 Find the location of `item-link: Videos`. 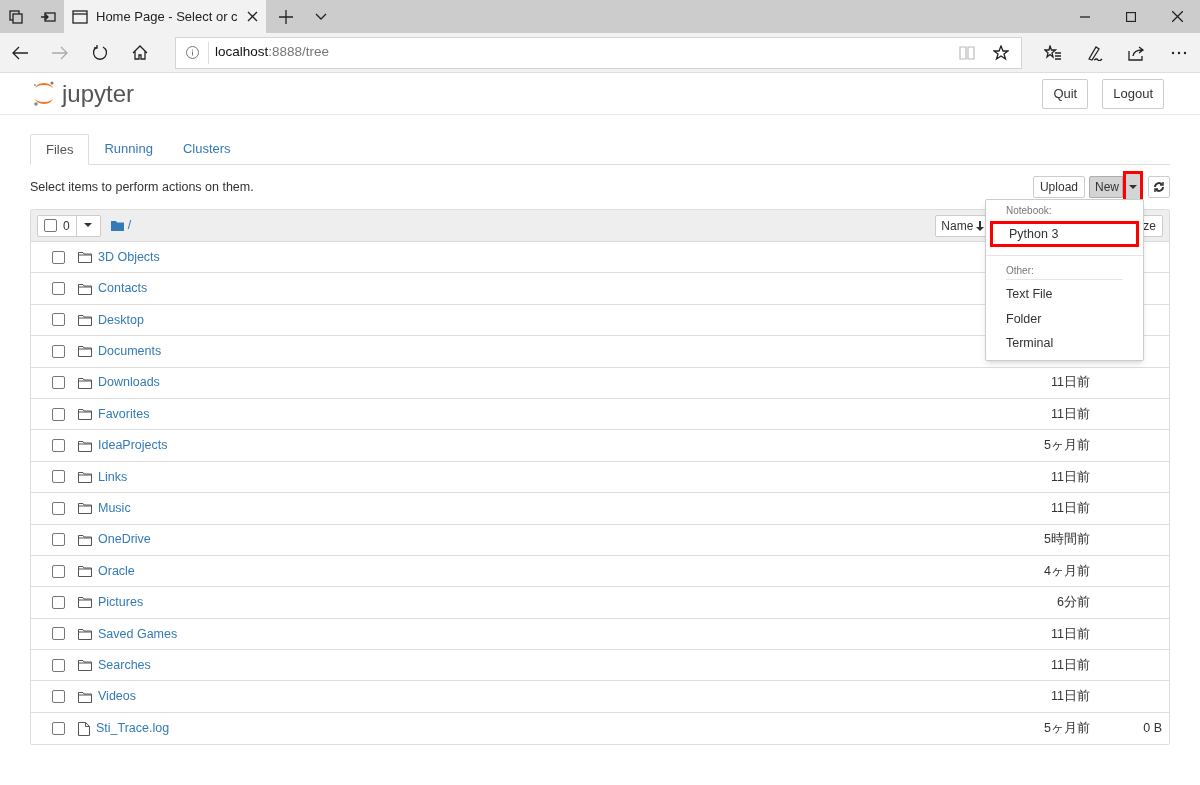

item-link: Videos is located at coordinates (117, 697).